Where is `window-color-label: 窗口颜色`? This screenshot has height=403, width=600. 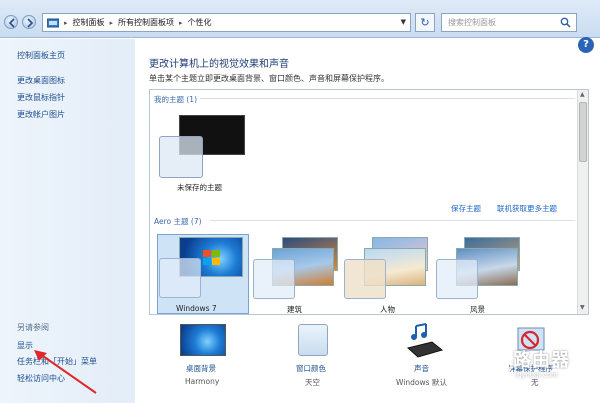 window-color-label: 窗口颜色 is located at coordinates (311, 368).